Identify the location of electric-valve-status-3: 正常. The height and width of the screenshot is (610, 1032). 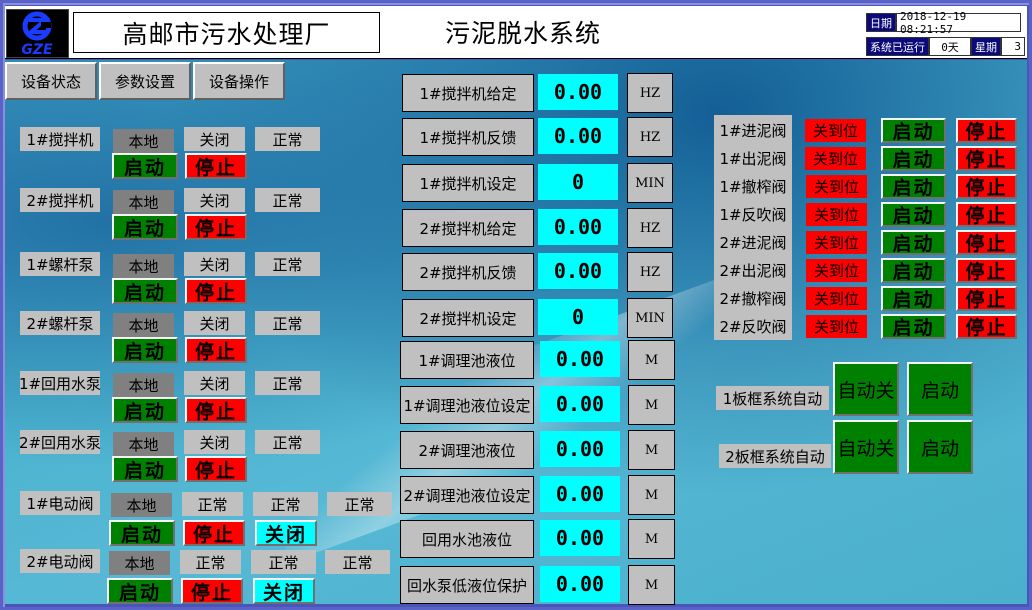
(359, 504).